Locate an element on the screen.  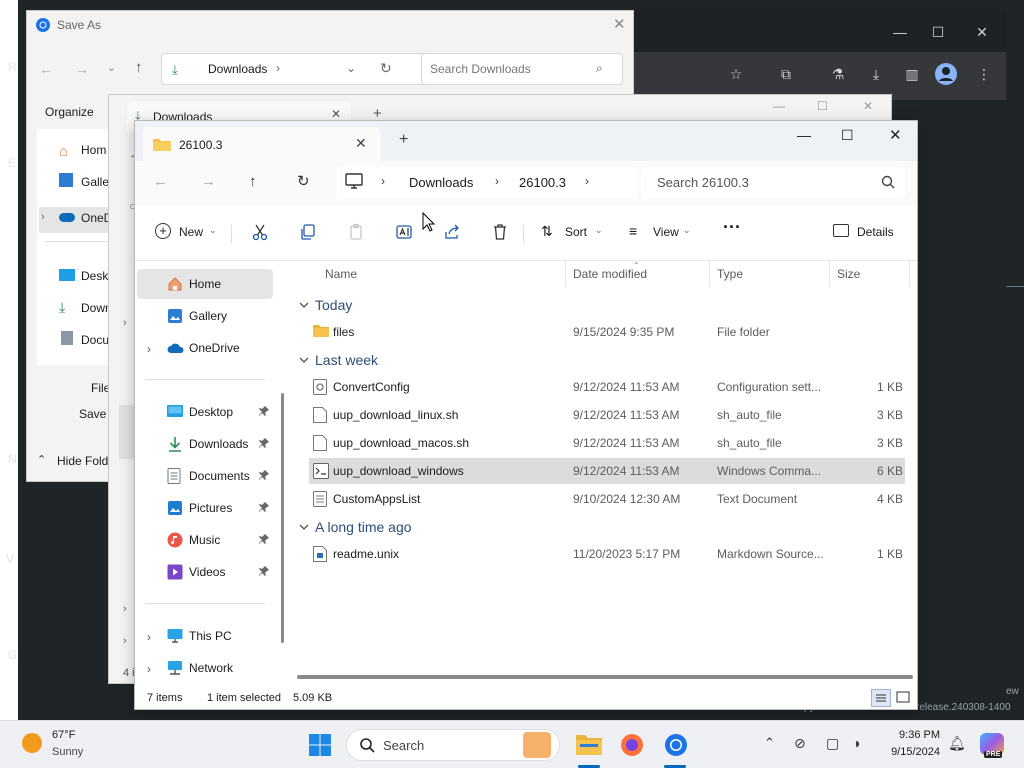
sort-button: ⇅ Sort ⌄ is located at coordinates (576, 234).